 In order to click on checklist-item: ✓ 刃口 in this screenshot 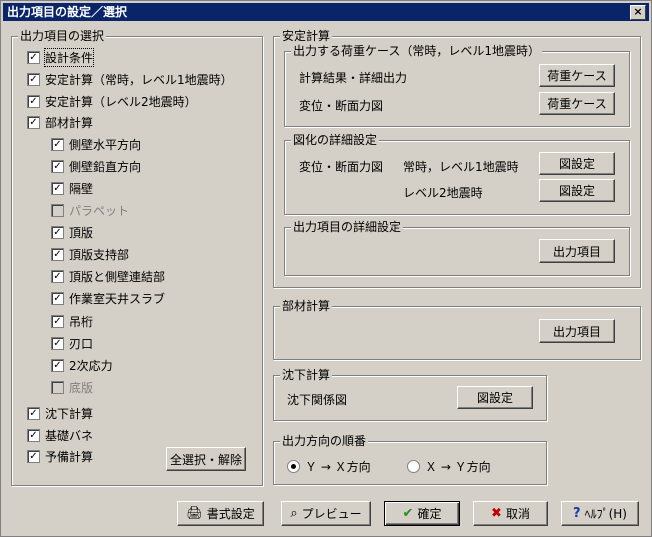, I will do `click(72, 343)`.